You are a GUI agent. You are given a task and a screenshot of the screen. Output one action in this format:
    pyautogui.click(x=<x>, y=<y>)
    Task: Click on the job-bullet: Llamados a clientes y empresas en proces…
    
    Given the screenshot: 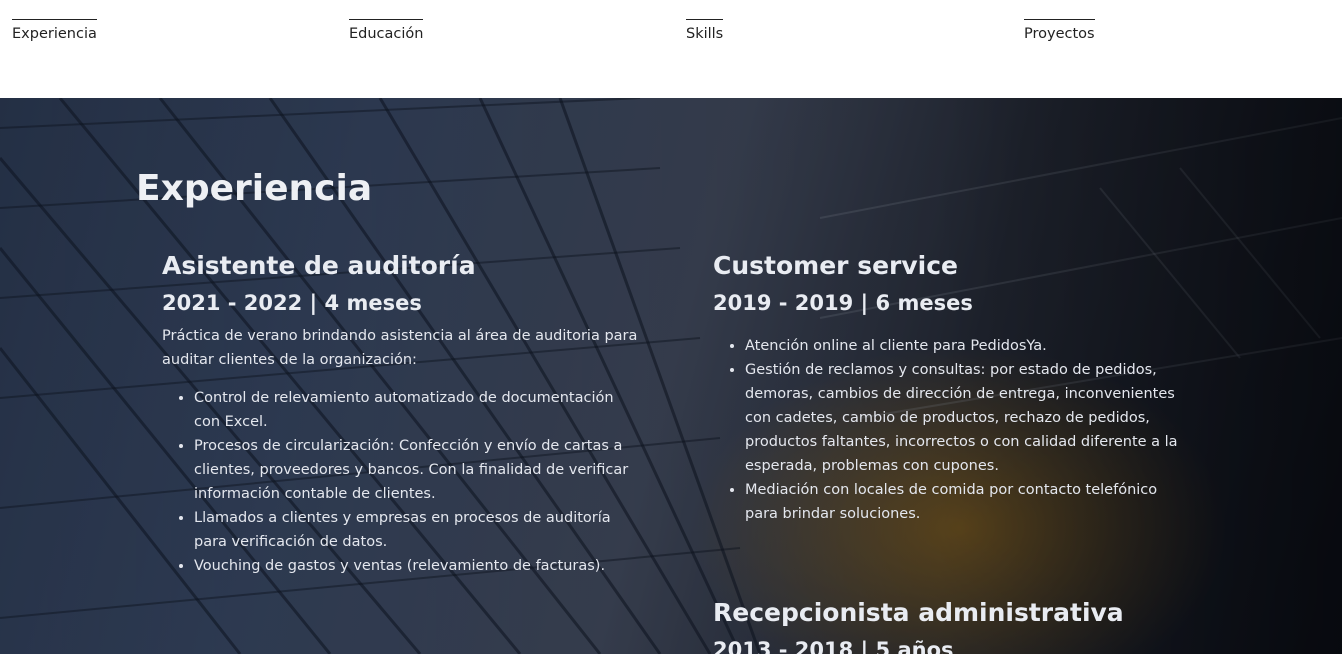 What is the action you would take?
    pyautogui.click(x=418, y=530)
    